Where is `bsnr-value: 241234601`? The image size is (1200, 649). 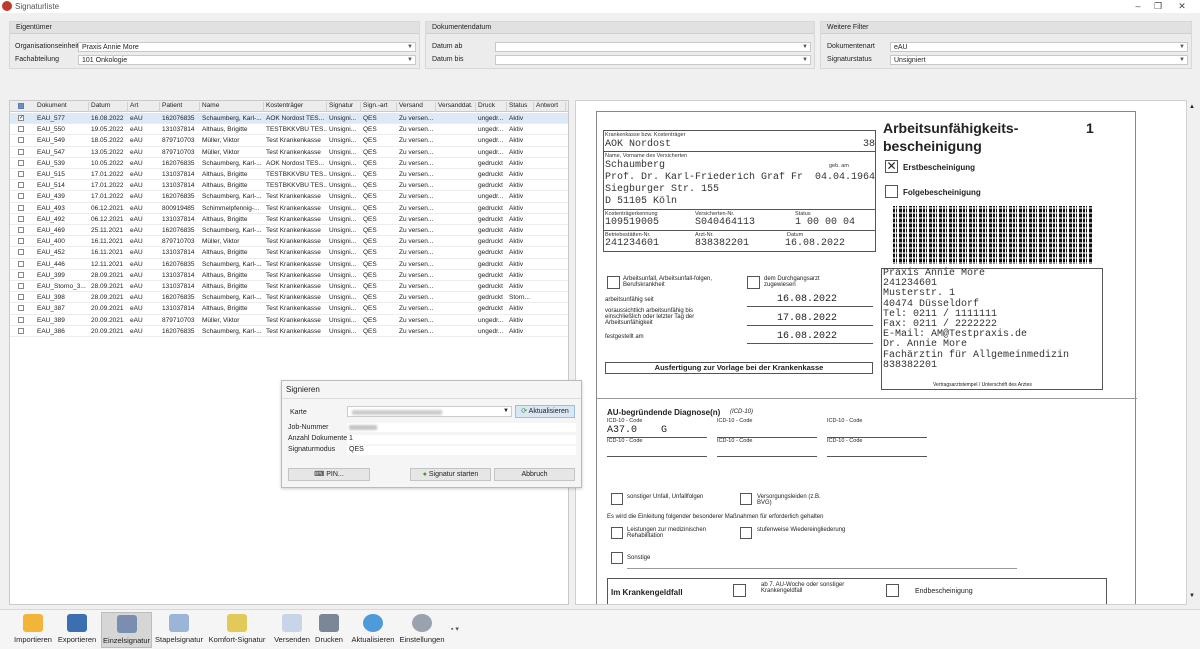 bsnr-value: 241234601 is located at coordinates (632, 243).